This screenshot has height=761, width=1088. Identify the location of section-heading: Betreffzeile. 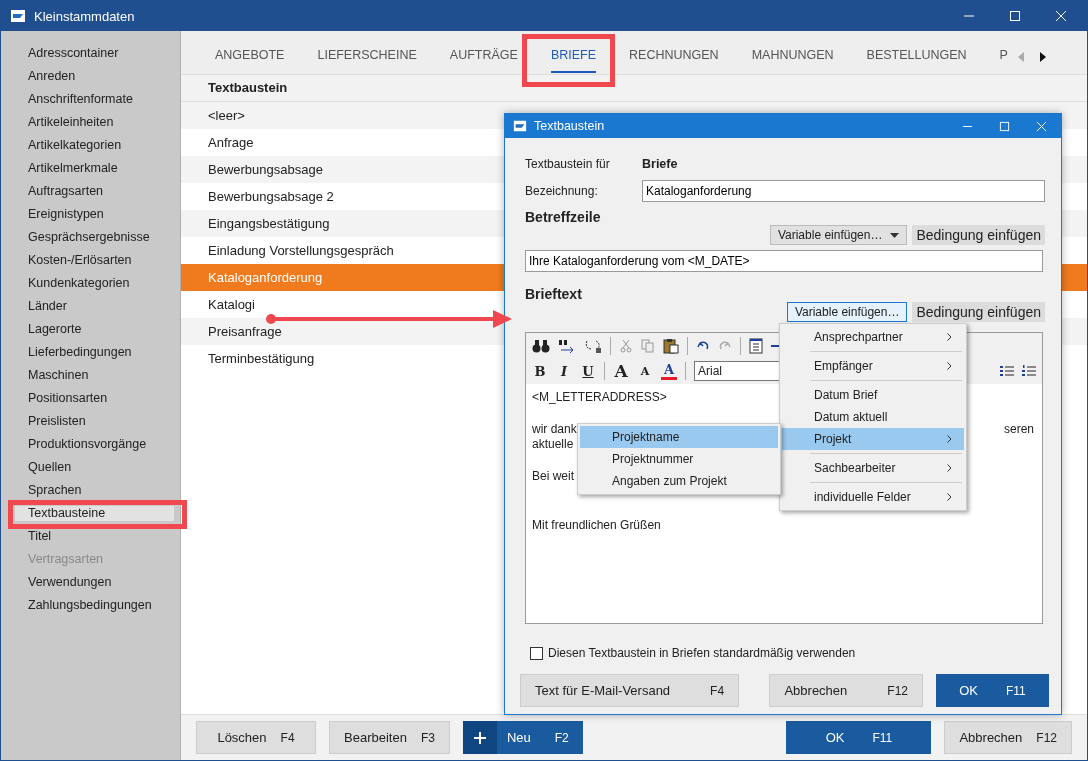
(563, 217).